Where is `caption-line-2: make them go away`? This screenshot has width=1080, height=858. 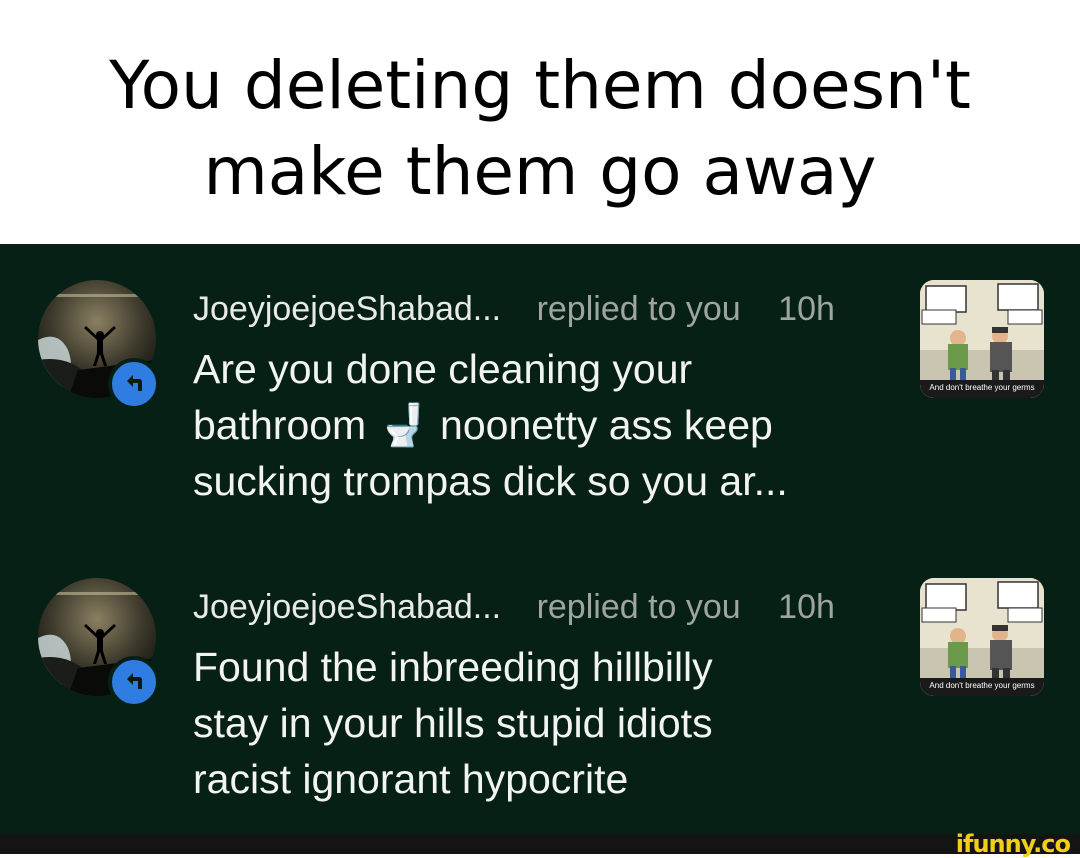
caption-line-2: make them go away is located at coordinates (540, 171).